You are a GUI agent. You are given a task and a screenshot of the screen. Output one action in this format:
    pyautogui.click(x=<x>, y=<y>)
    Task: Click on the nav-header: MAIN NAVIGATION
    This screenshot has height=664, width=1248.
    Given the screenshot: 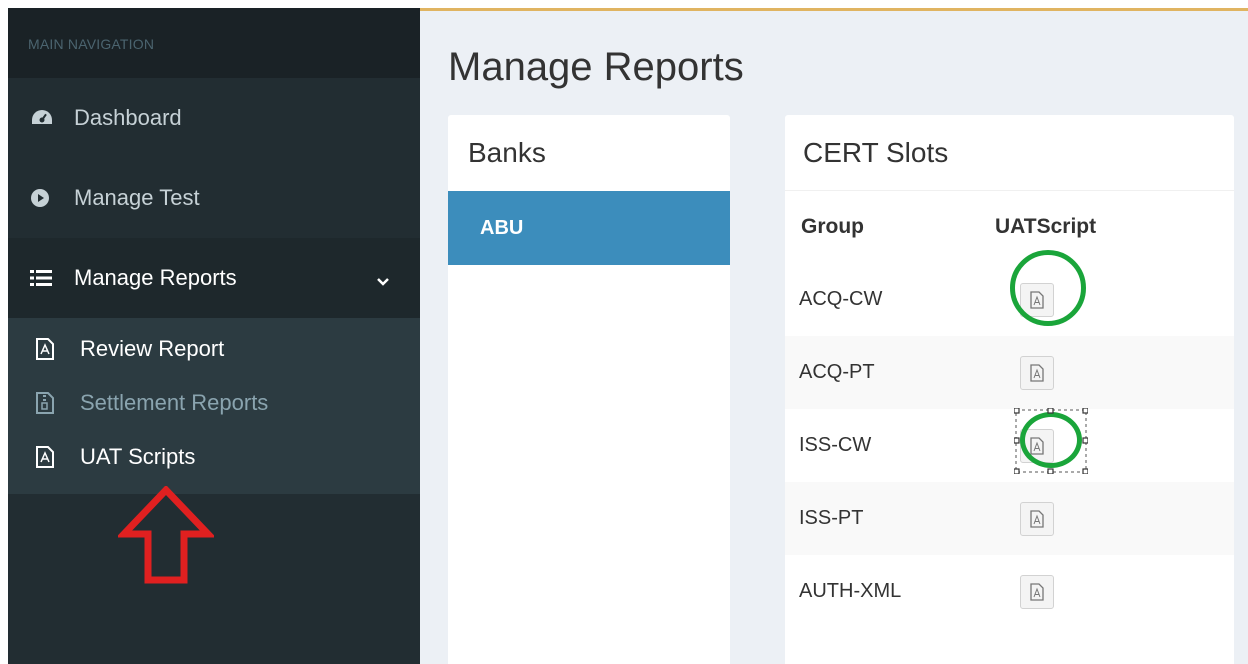 What is the action you would take?
    pyautogui.click(x=214, y=43)
    